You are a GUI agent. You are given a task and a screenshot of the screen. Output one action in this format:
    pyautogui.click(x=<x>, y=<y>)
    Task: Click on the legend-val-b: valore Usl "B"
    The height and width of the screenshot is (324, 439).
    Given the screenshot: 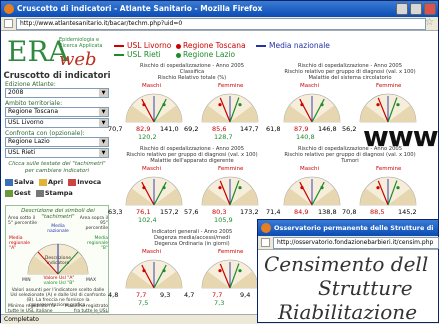 What is the action you would take?
    pyautogui.click(x=59, y=283)
    